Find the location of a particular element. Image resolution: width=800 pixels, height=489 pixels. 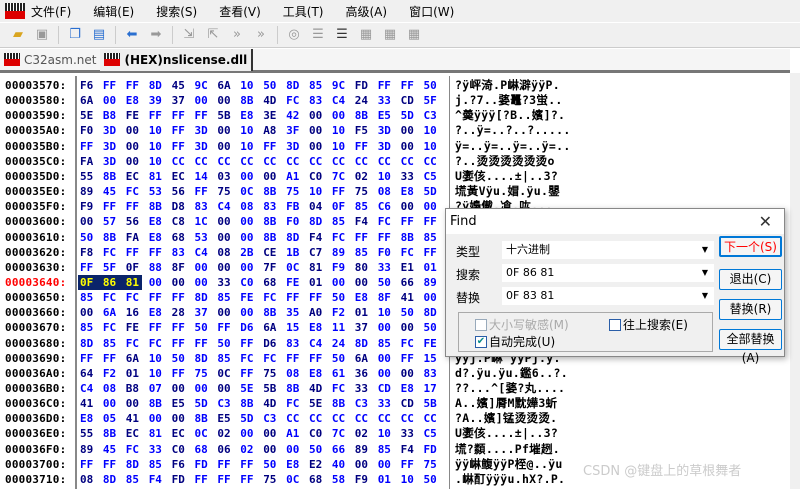

back-arrow-icon: ⬅ is located at coordinates (132, 35).